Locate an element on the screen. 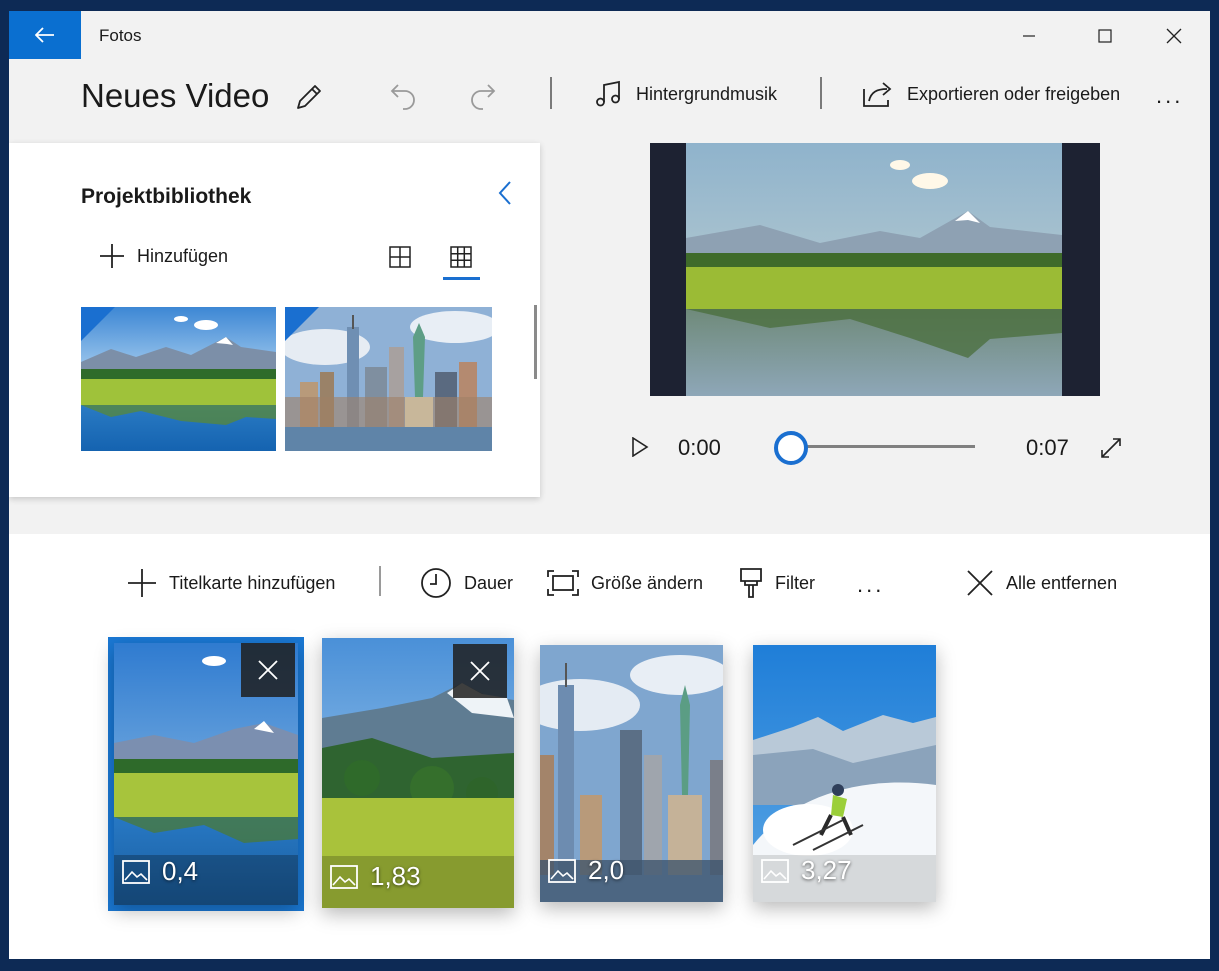  clip-duration-badge: 2,0 is located at coordinates (586, 870).